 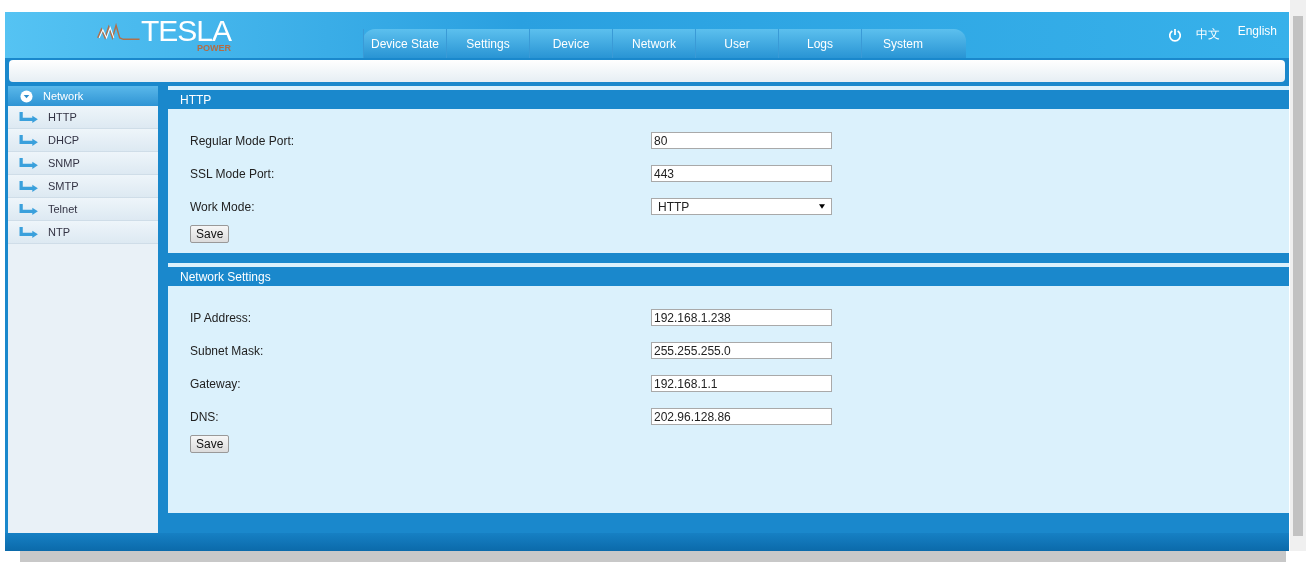 What do you see at coordinates (83, 117) in the screenshot?
I see `sidebar-item: HTTP` at bounding box center [83, 117].